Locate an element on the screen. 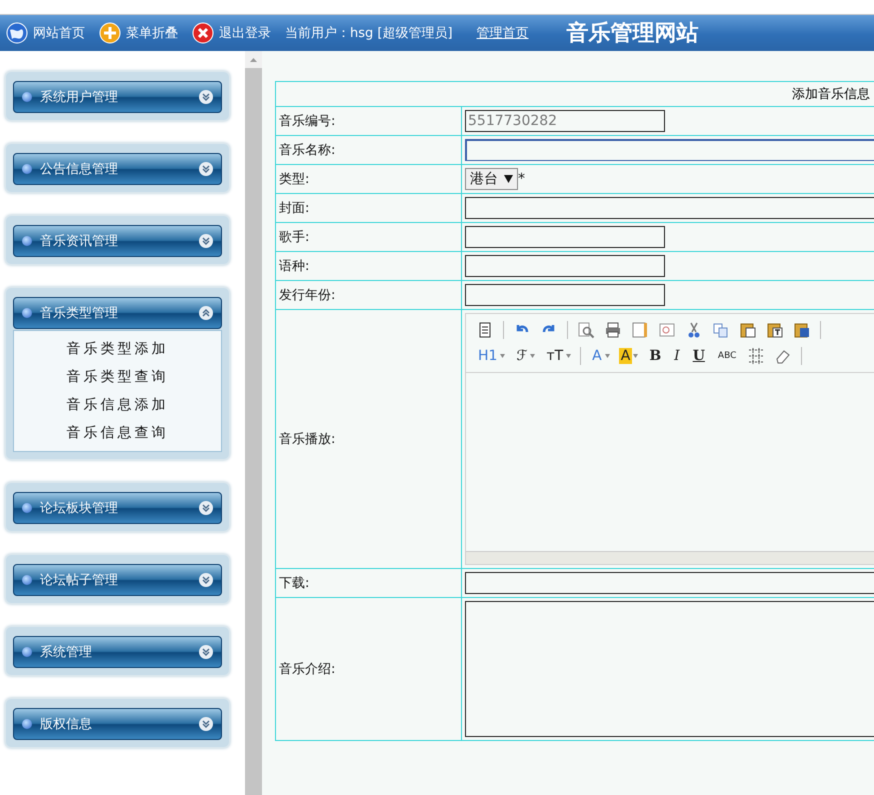 The image size is (874, 795). menu-header: 版权信息 is located at coordinates (117, 724).